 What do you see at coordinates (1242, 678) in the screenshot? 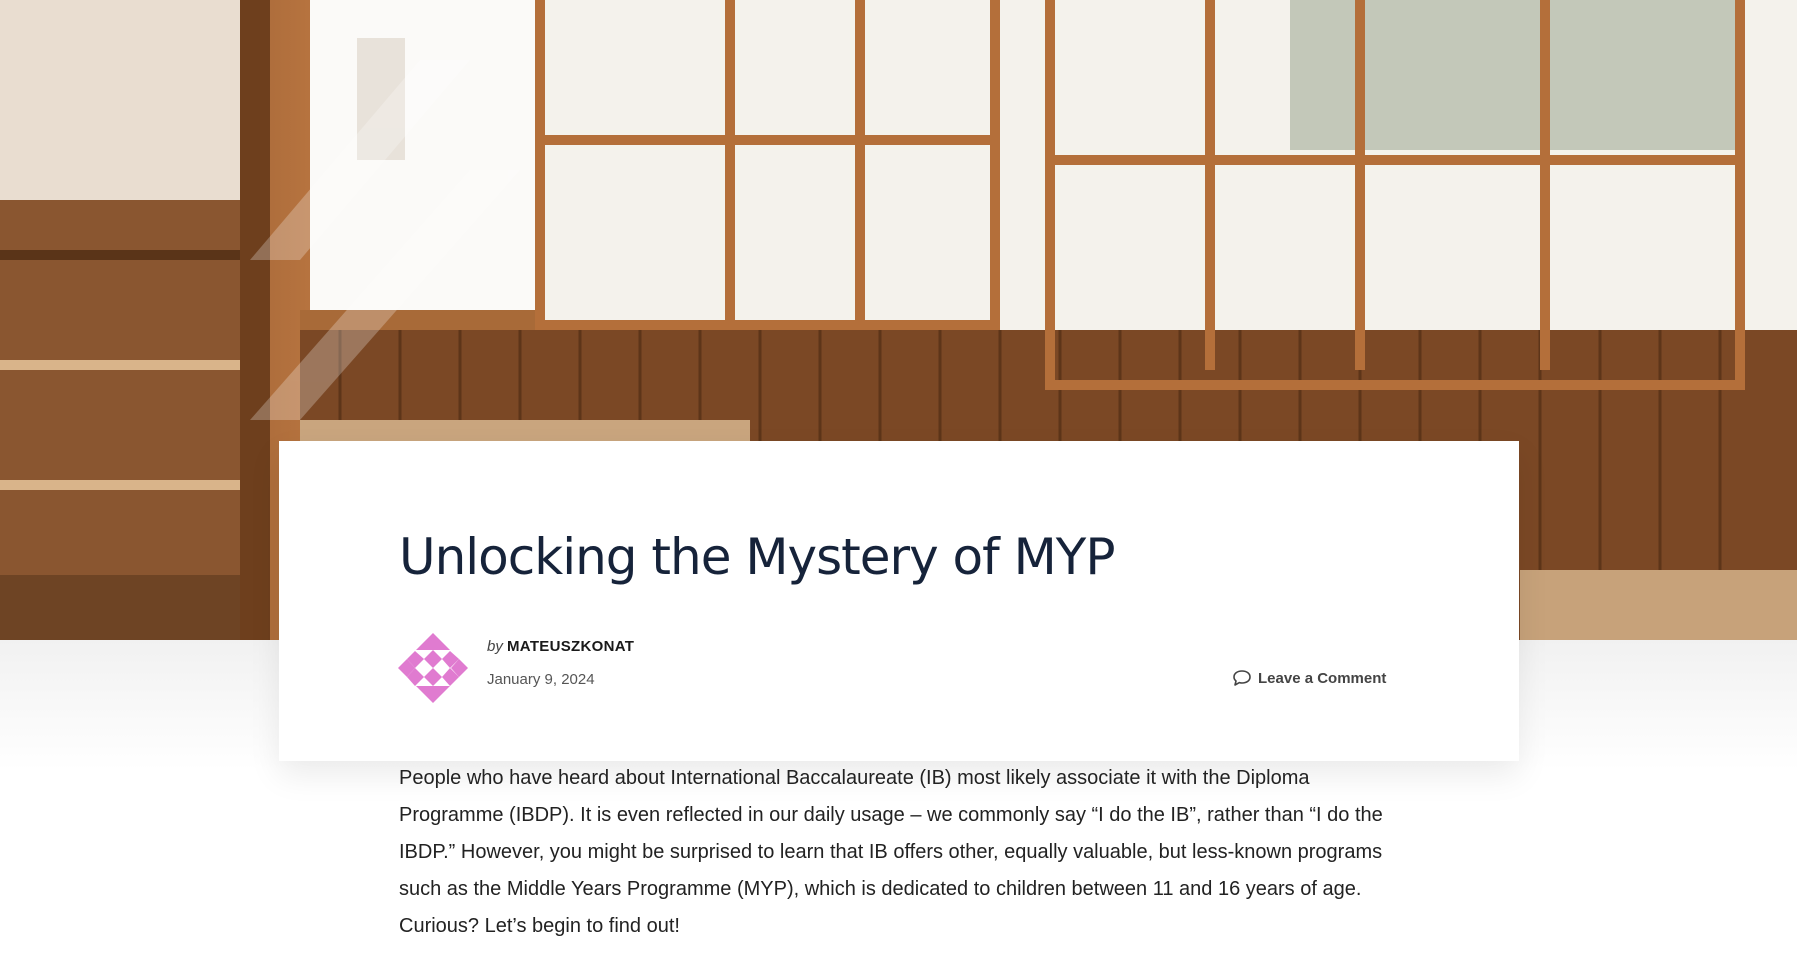
I see `speech-bubble-icon` at bounding box center [1242, 678].